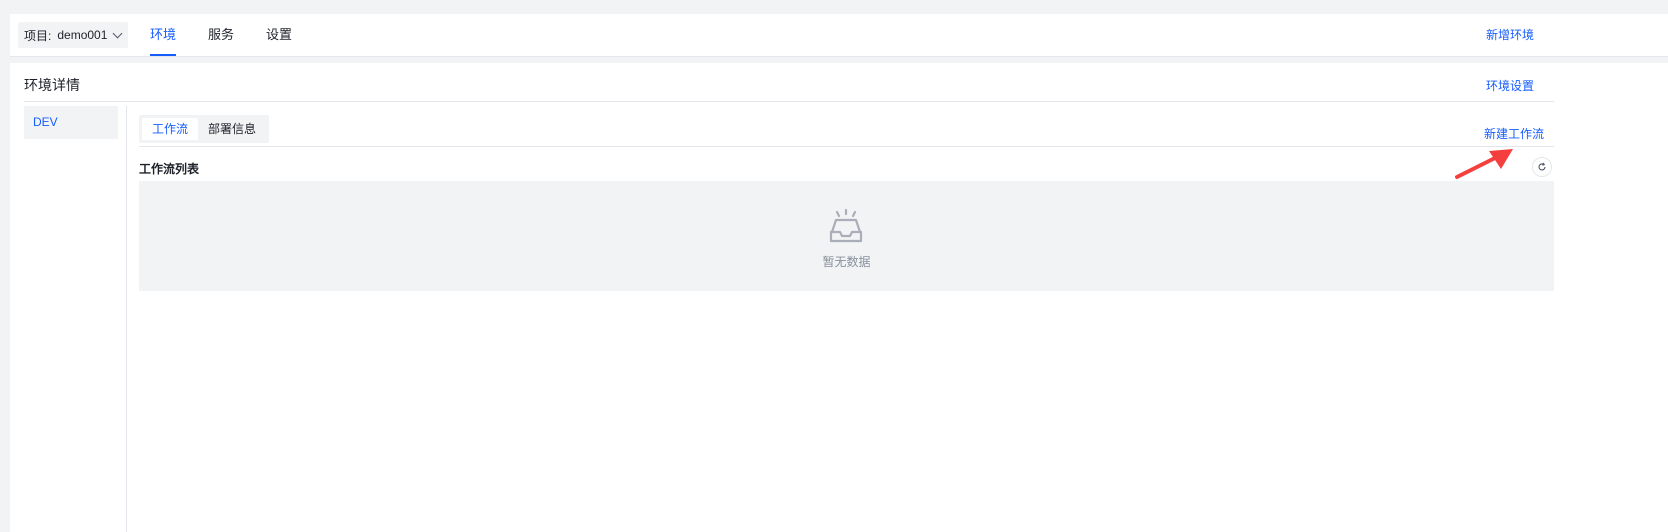  Describe the element at coordinates (71, 122) in the screenshot. I see `sidebar-item-dev: DEV` at that location.